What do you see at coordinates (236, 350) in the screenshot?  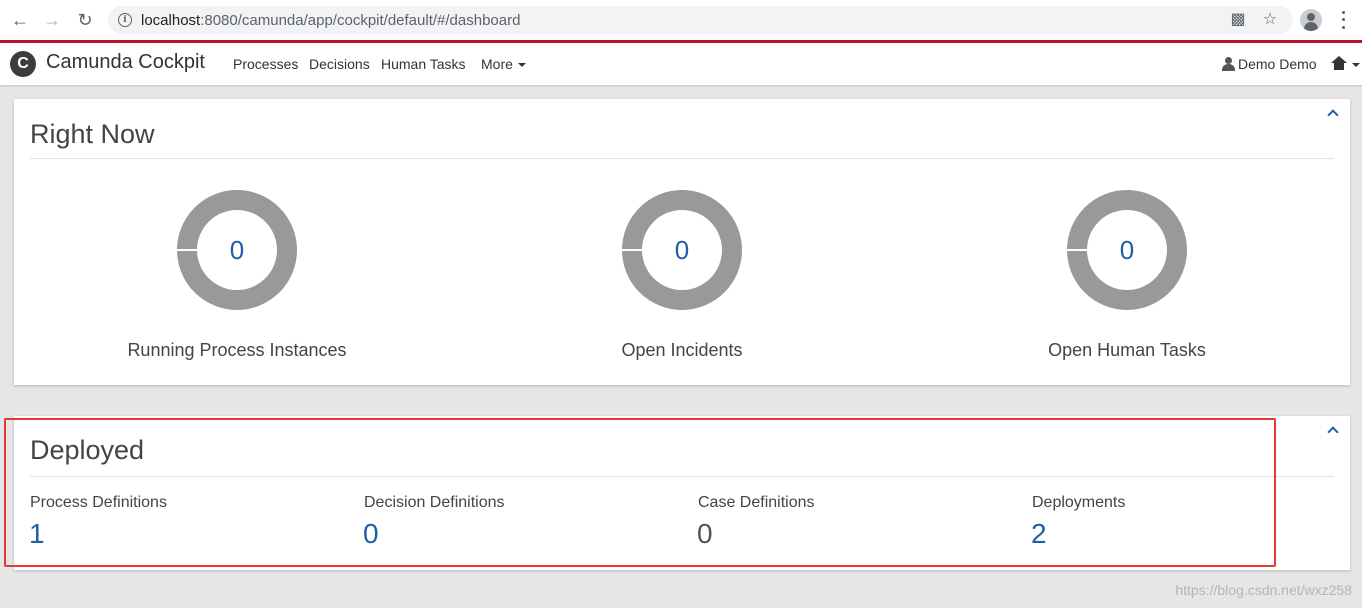 I see `running-instances-label: Running Process Instances` at bounding box center [236, 350].